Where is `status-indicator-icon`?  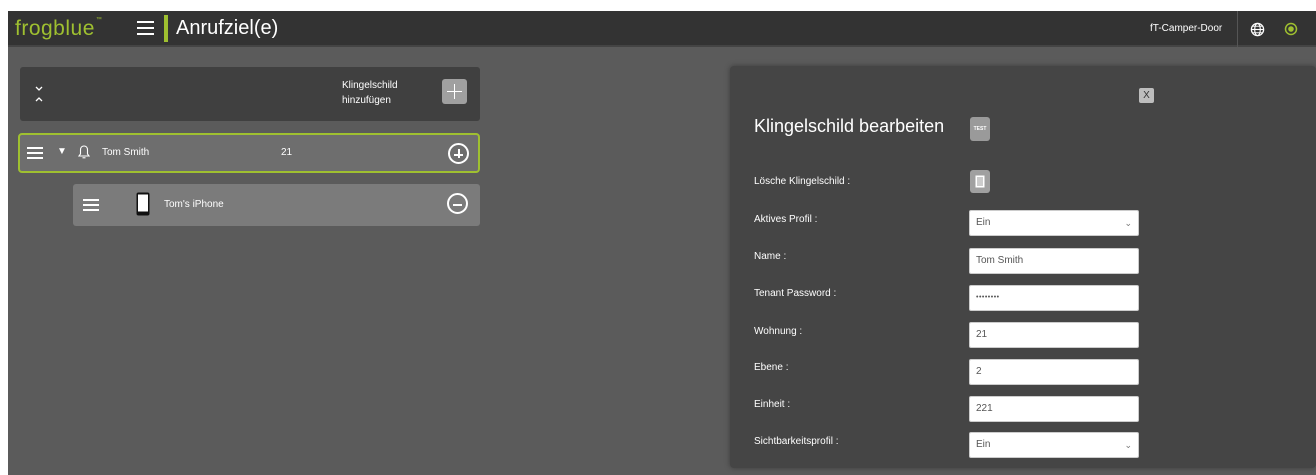 status-indicator-icon is located at coordinates (1291, 29).